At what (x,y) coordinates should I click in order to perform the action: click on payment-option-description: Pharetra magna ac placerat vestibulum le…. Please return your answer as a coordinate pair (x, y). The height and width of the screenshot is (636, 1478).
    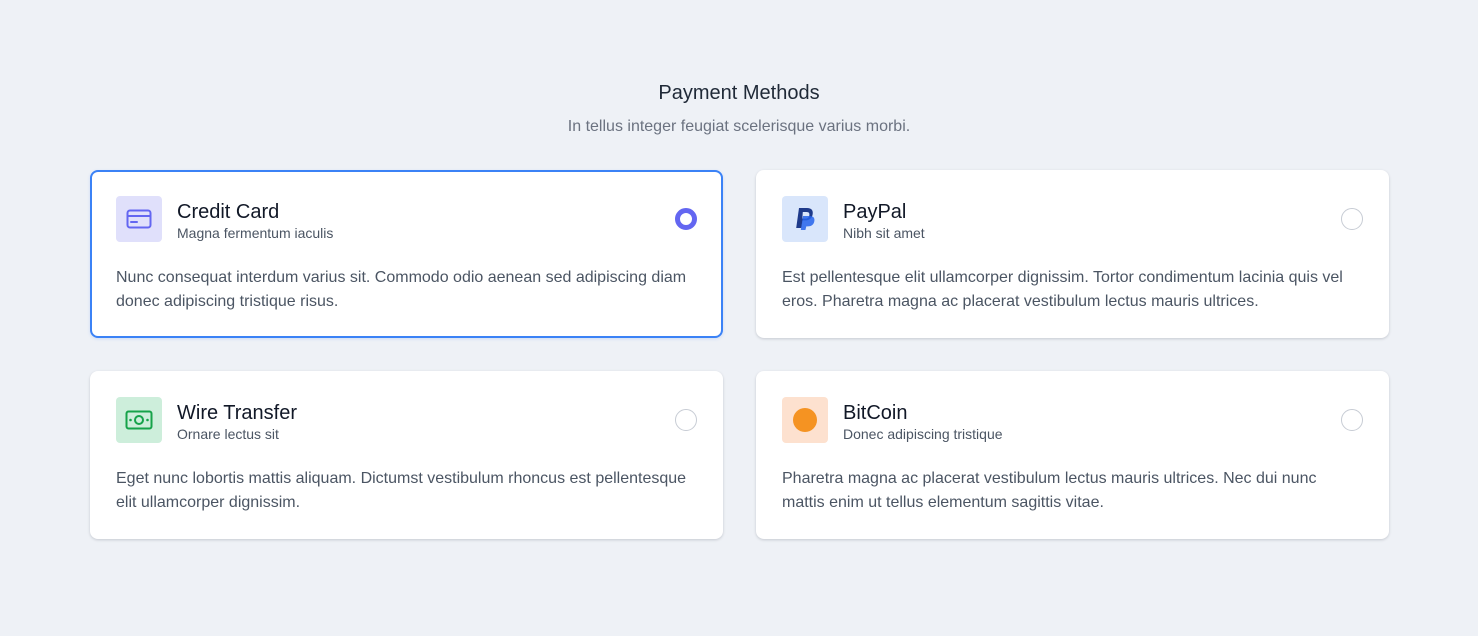
    Looking at the image, I should click on (1049, 490).